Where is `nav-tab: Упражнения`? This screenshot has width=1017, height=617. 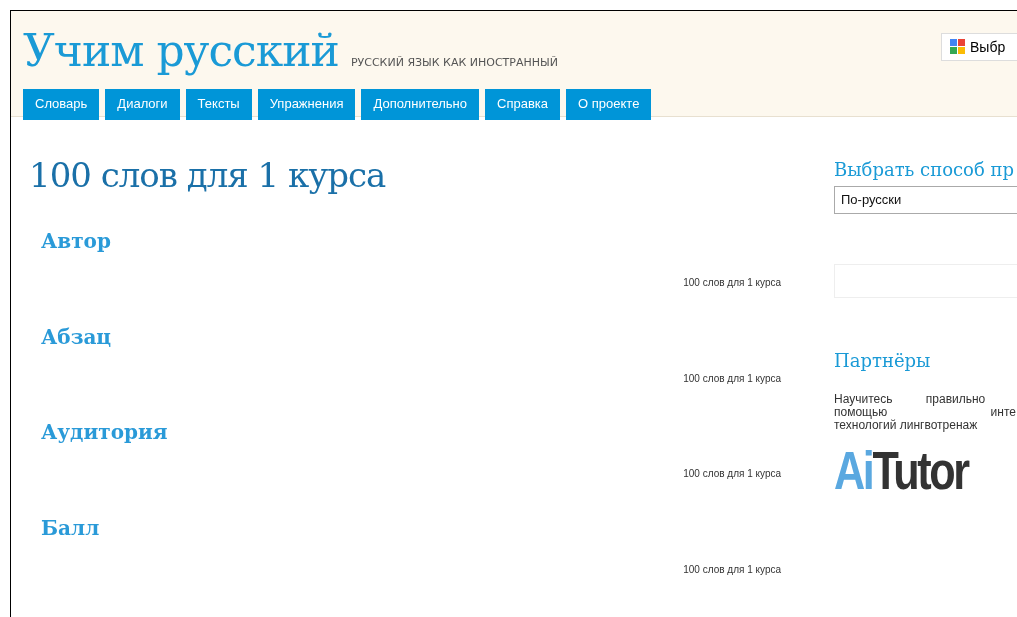 nav-tab: Упражнения is located at coordinates (306, 104).